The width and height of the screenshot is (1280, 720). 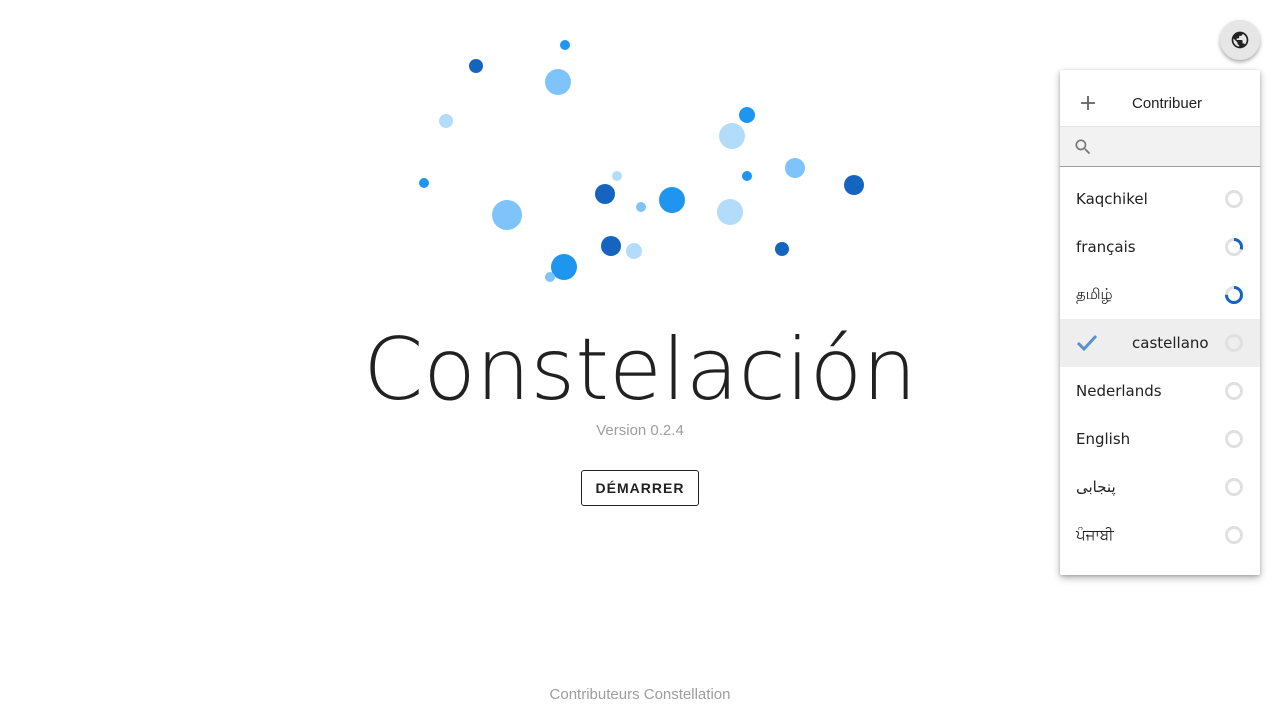 What do you see at coordinates (1095, 535) in the screenshot?
I see `language-name: ਪੰਜਾਬੀ` at bounding box center [1095, 535].